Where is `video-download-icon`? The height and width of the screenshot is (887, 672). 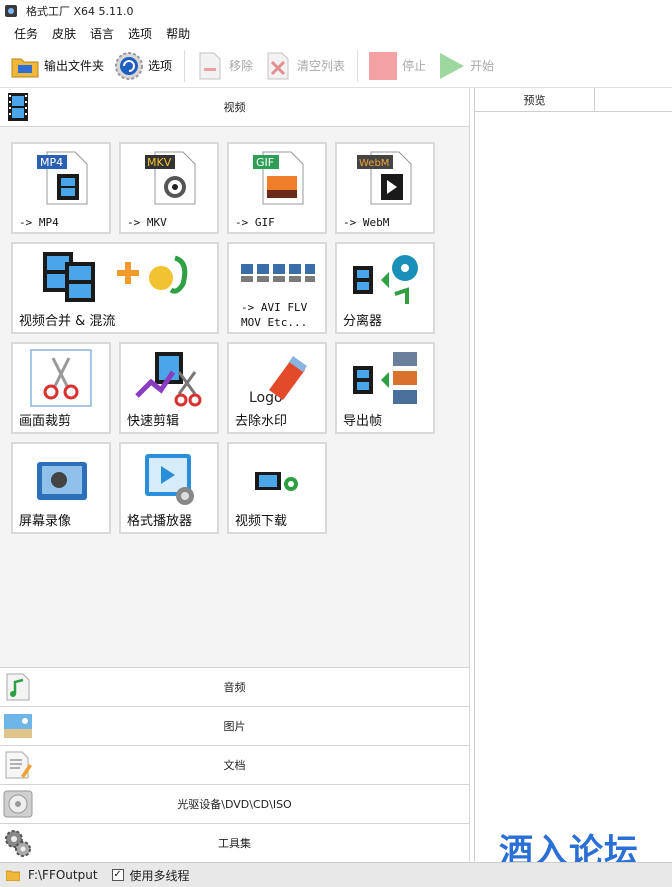 video-download-icon is located at coordinates (276, 481).